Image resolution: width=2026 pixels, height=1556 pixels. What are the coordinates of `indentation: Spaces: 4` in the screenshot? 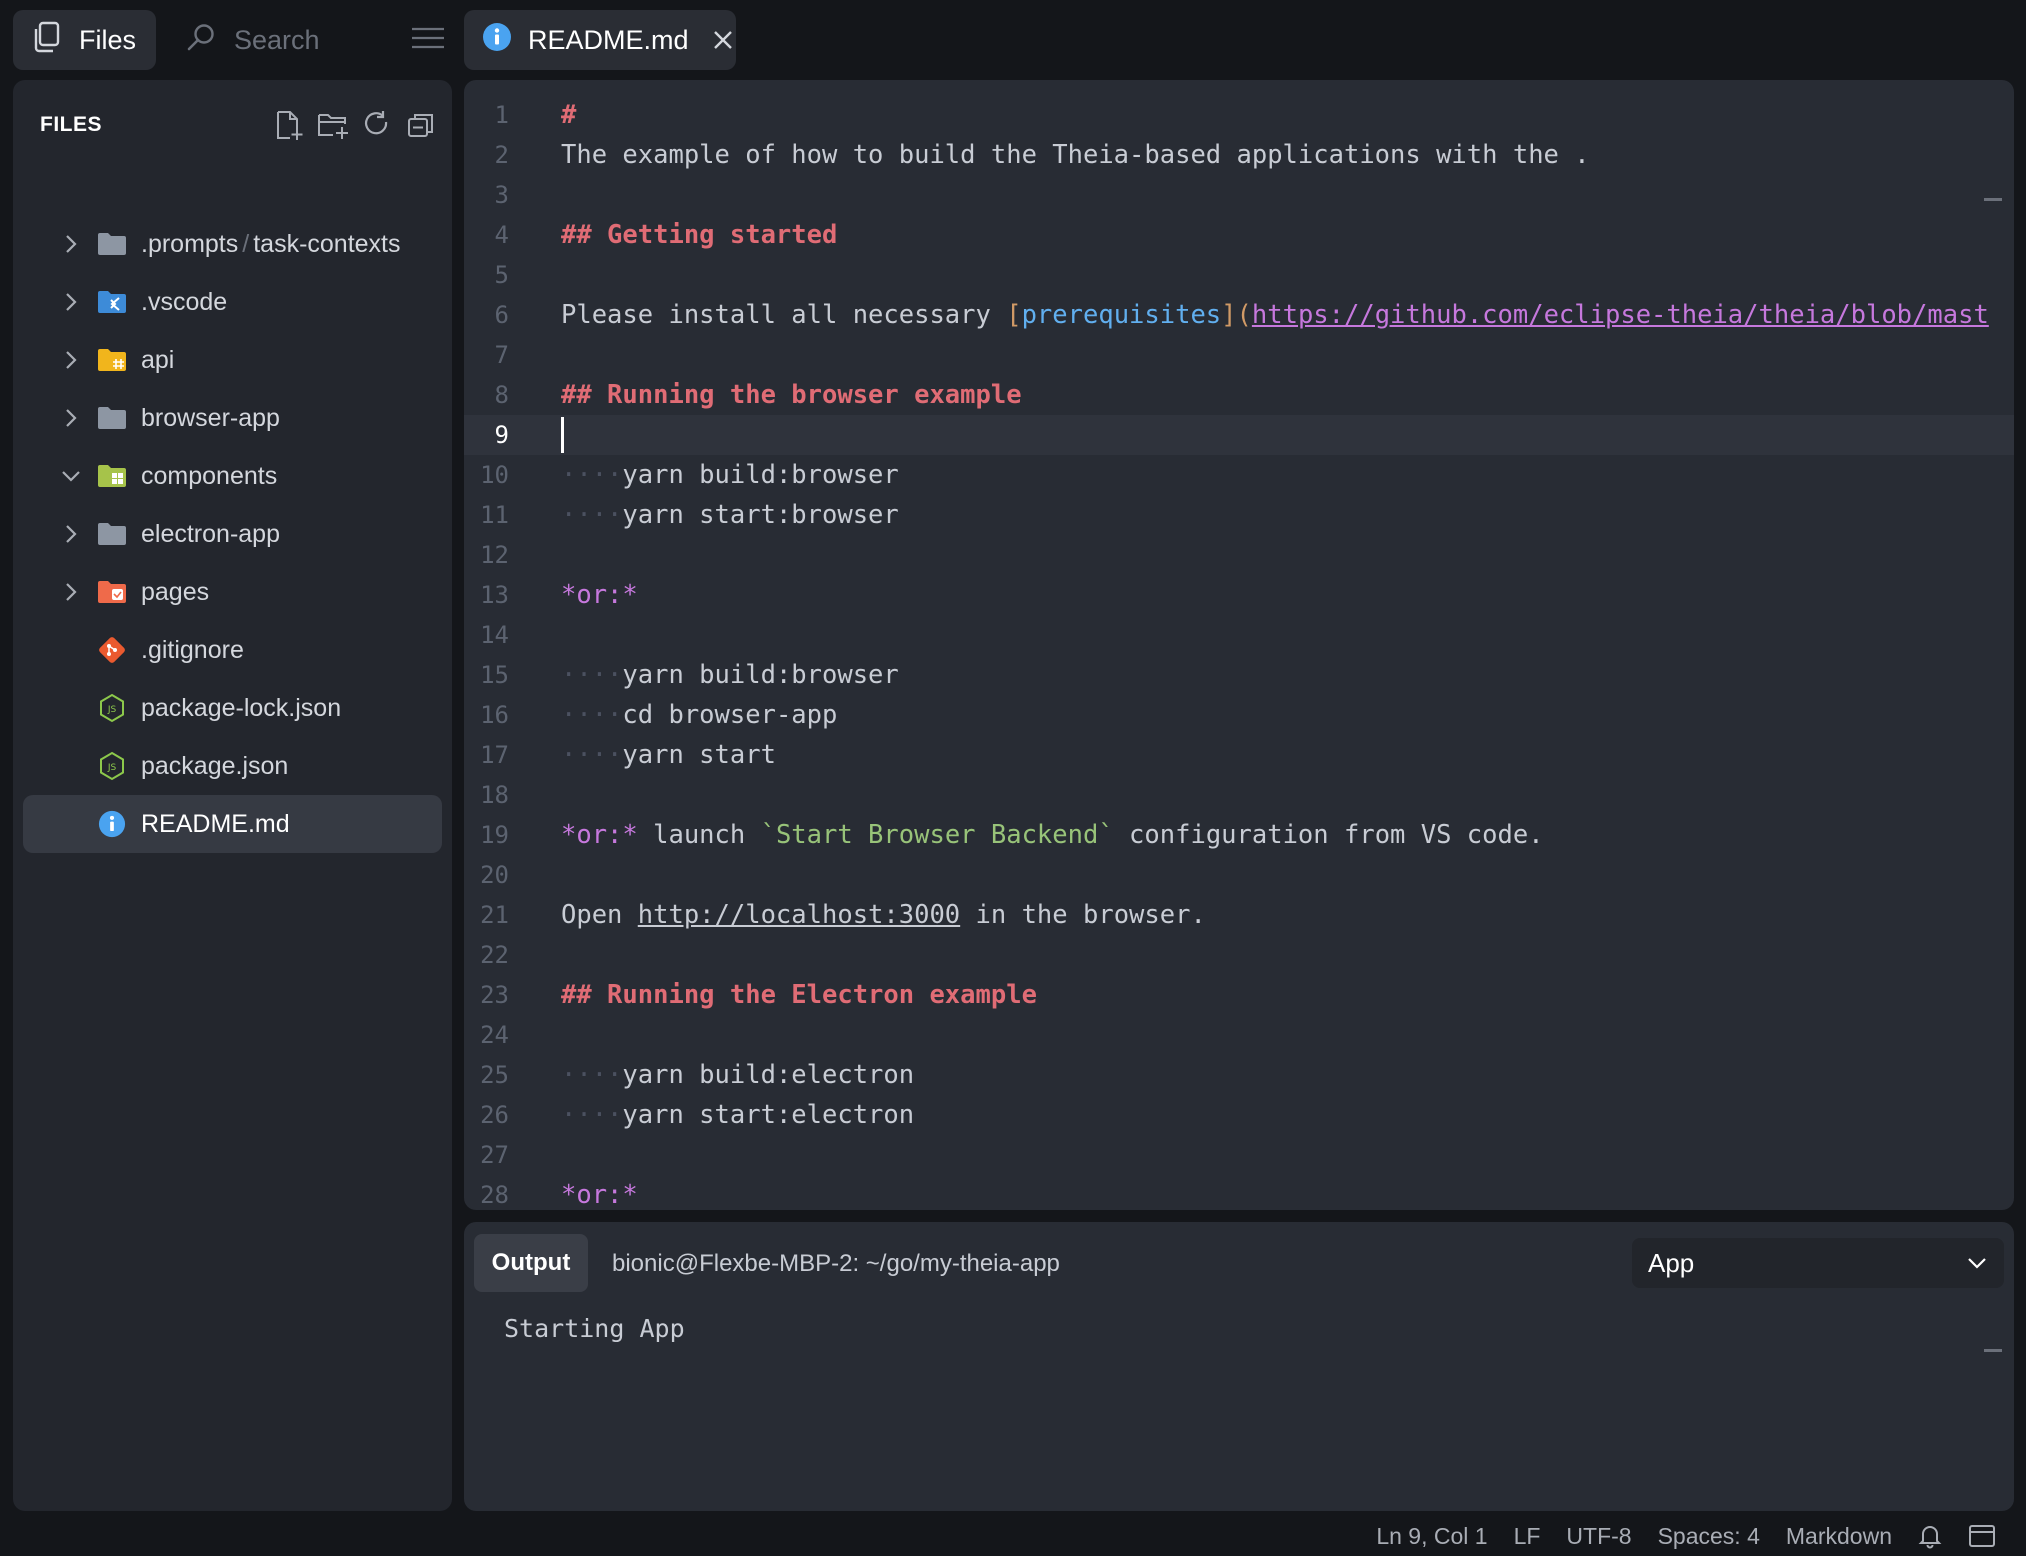 It's located at (1709, 1536).